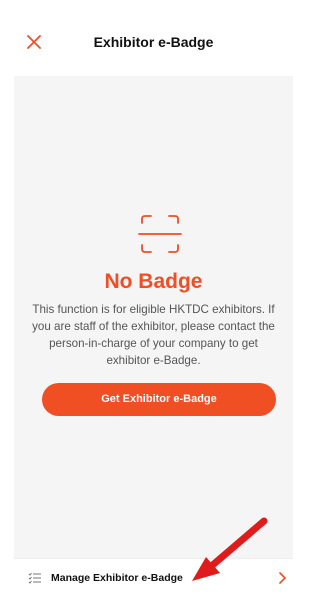 Image resolution: width=320 pixels, height=597 pixels. I want to click on scan-frame-icon, so click(160, 234).